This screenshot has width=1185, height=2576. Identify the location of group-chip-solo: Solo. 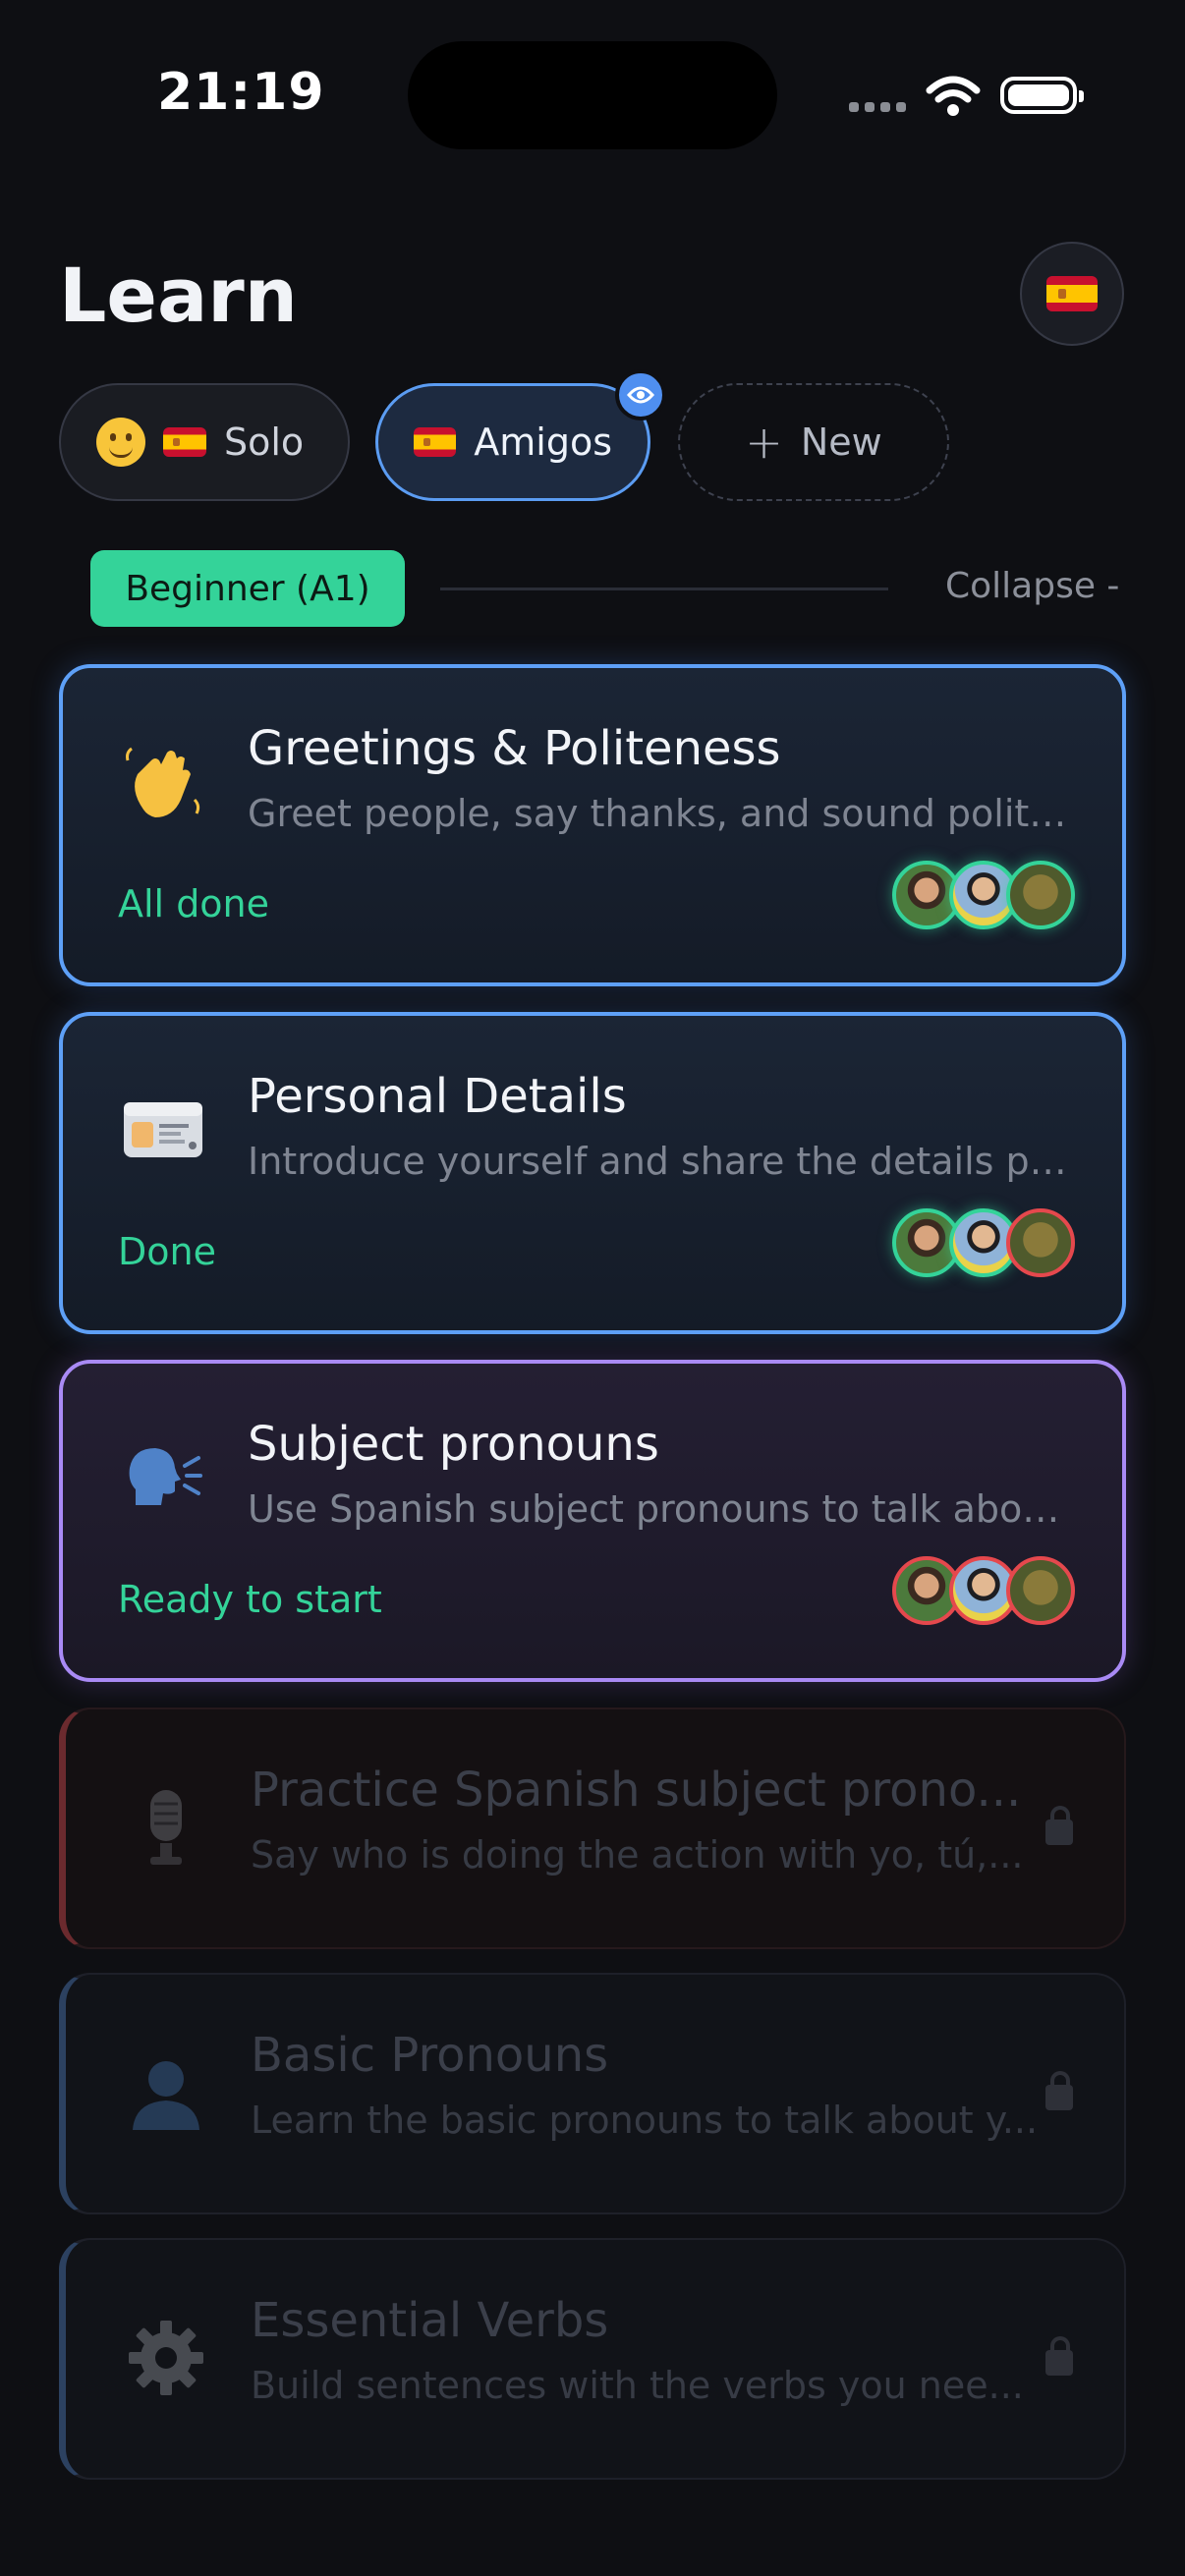
(205, 442).